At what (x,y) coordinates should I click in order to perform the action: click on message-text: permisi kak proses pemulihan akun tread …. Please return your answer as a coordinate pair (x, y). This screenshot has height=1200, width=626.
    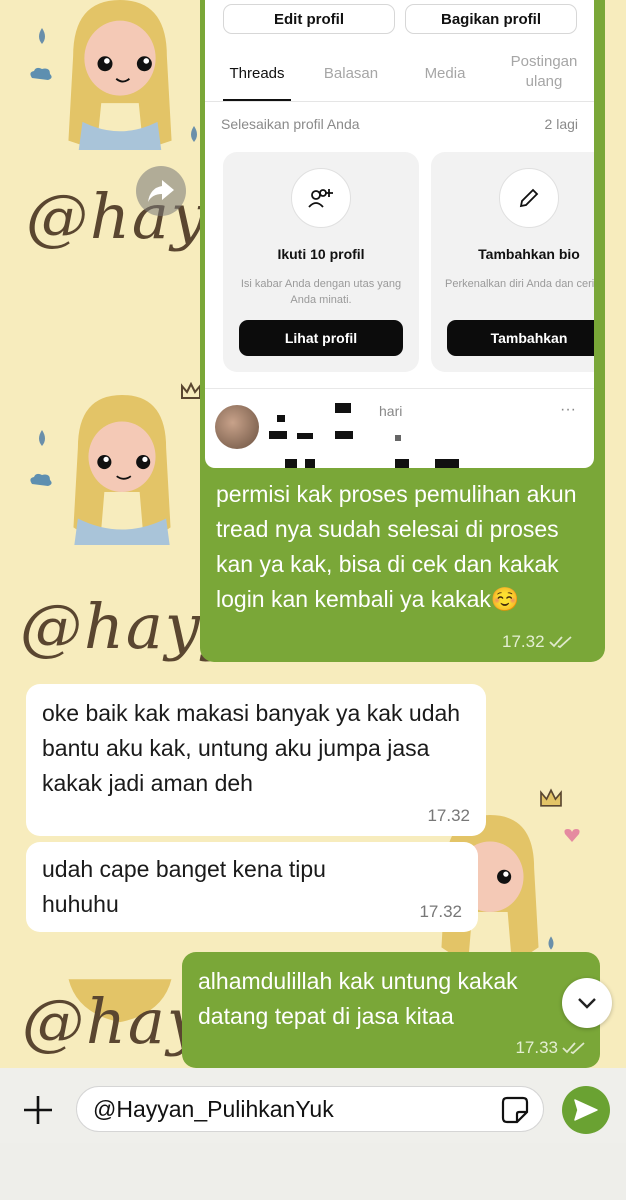
    Looking at the image, I should click on (396, 546).